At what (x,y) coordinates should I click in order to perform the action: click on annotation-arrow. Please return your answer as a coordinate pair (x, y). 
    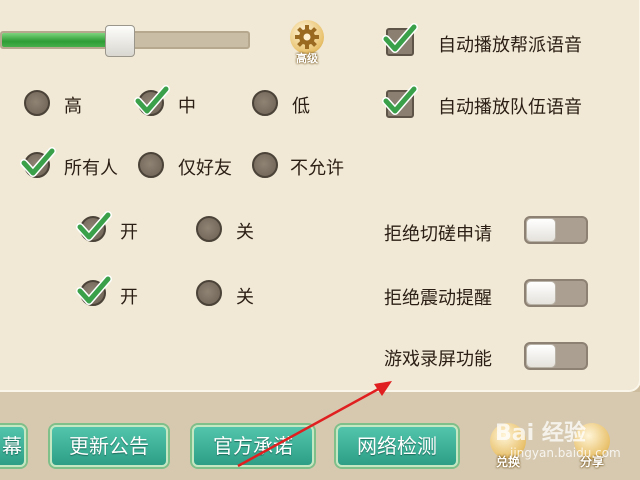
    Looking at the image, I should click on (314, 424).